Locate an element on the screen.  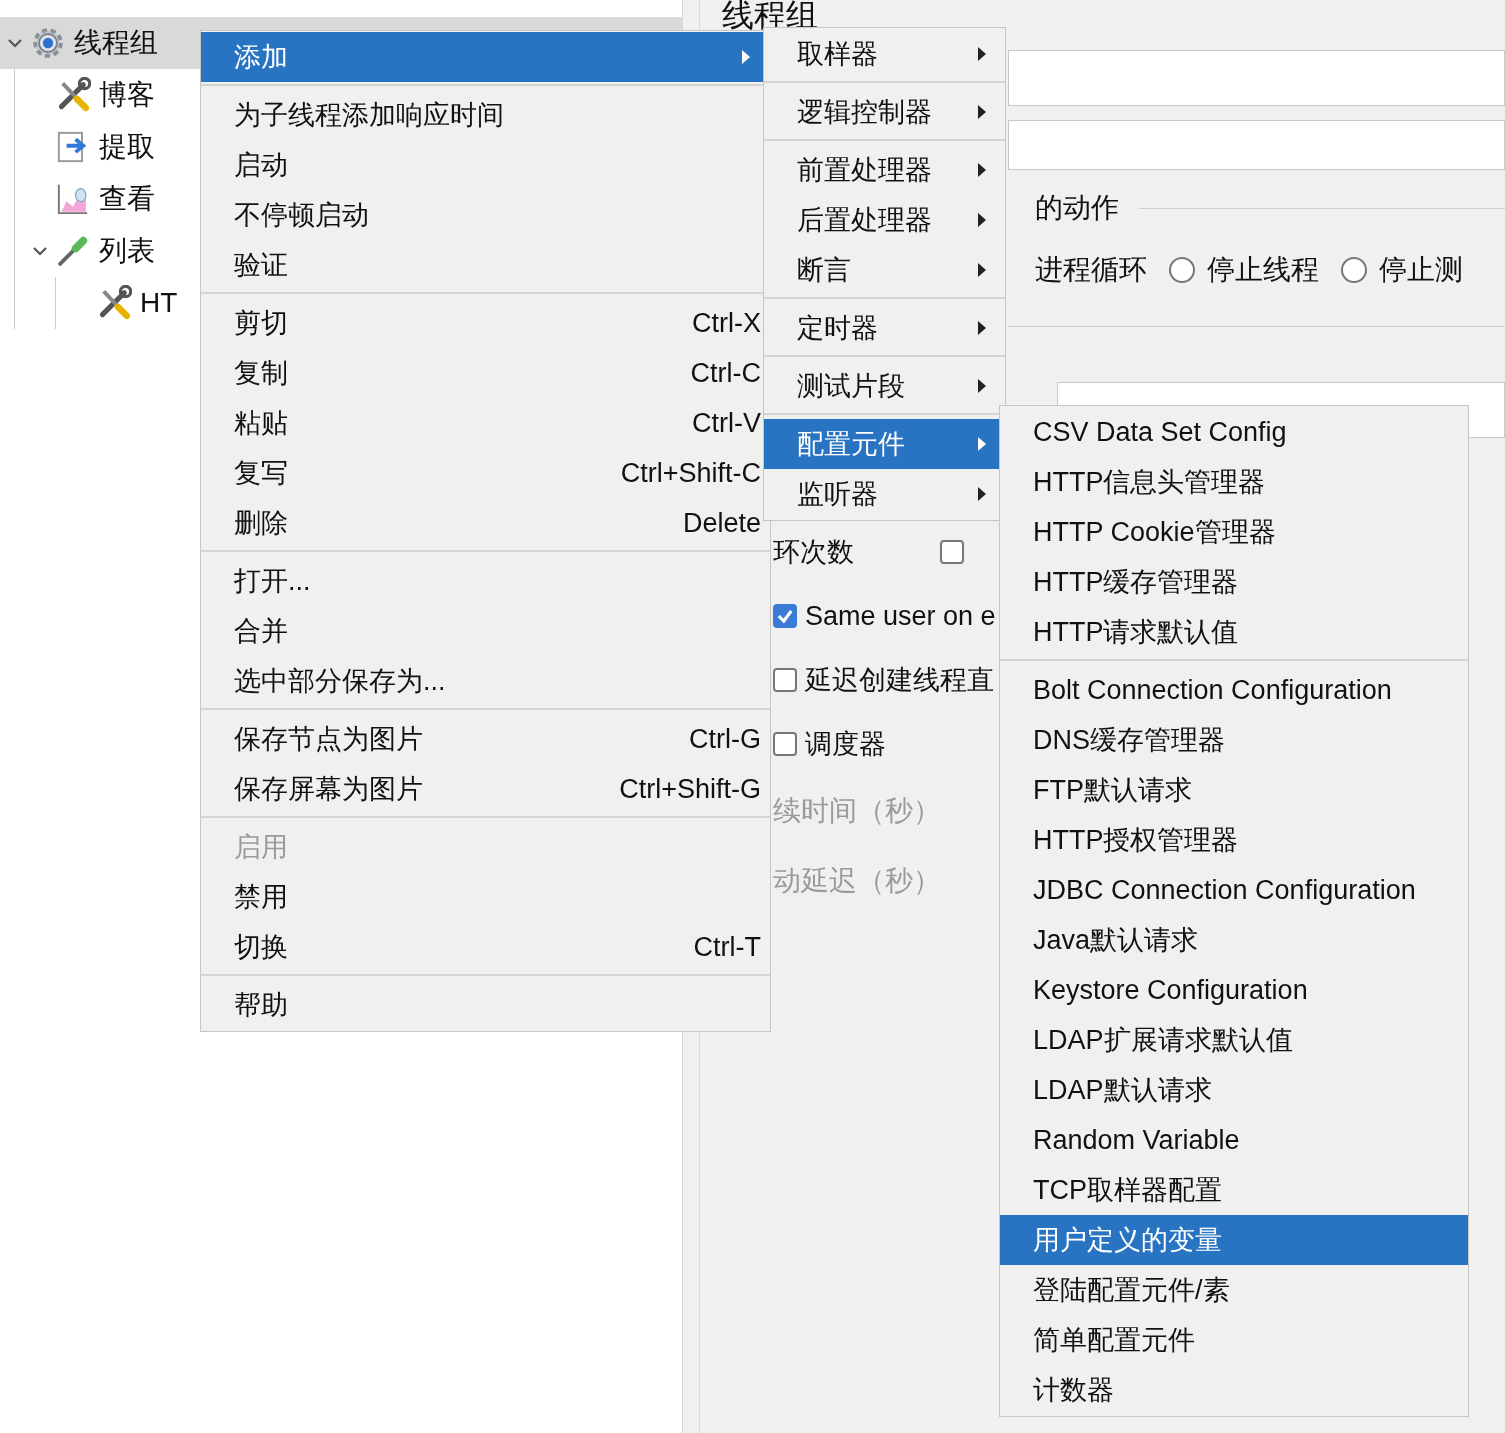
shortcut-text: Ctrl-T is located at coordinates (727, 947).